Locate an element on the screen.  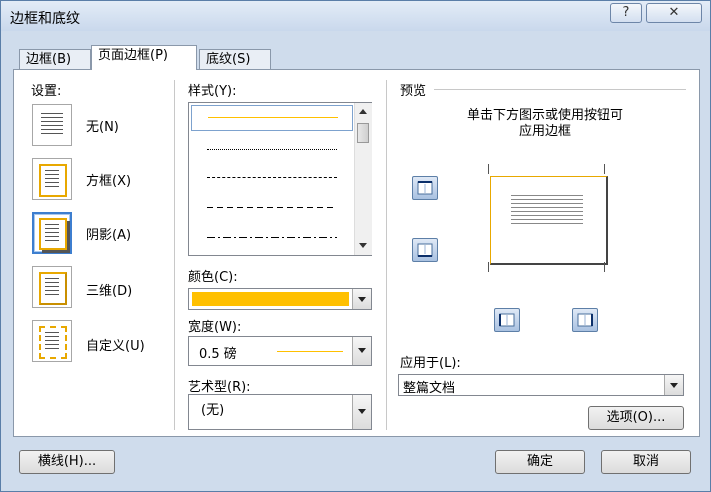
style-scrollbar is located at coordinates (363, 179).